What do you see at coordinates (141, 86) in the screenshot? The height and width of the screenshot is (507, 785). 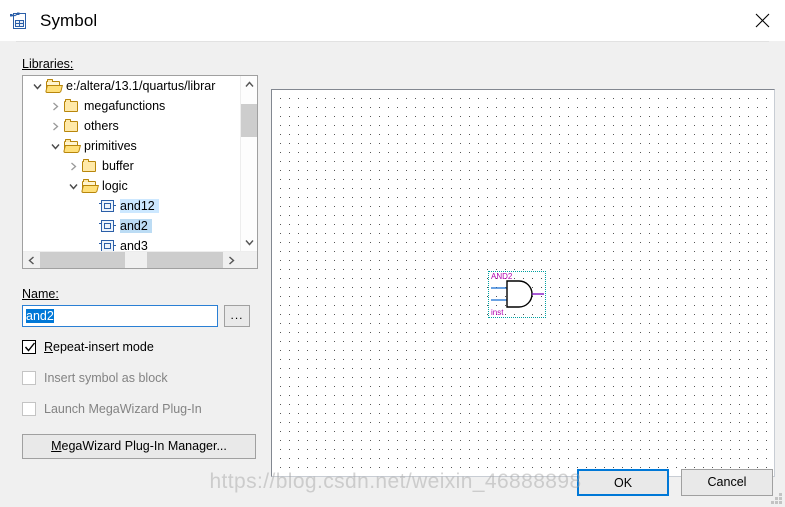 I see `tree-item-label: e:/altera/13.1/quartus/librar` at bounding box center [141, 86].